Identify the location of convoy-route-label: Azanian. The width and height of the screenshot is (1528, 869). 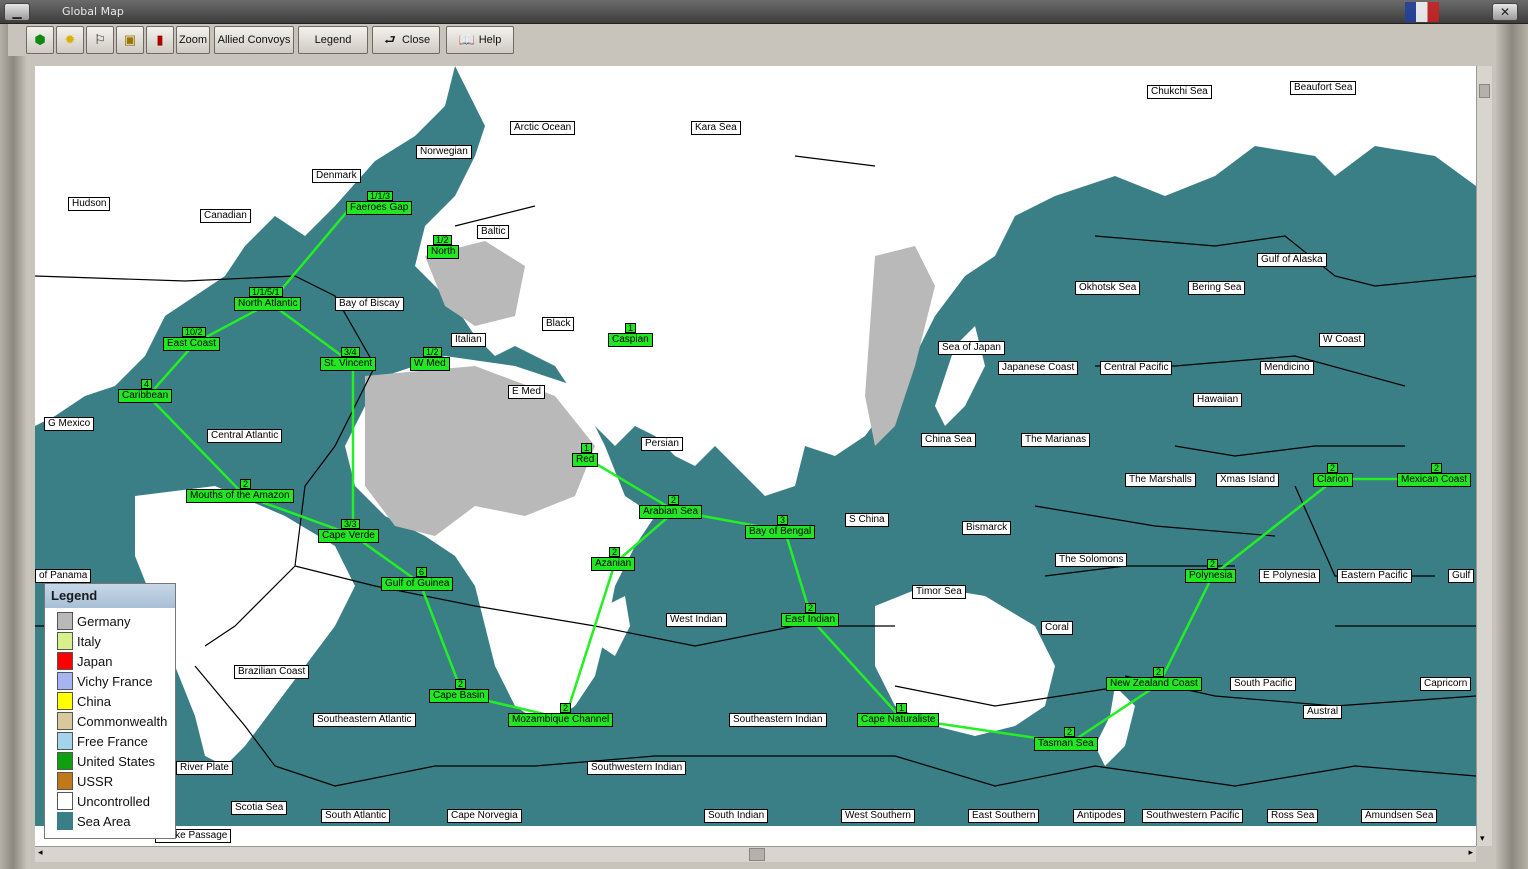
(613, 564).